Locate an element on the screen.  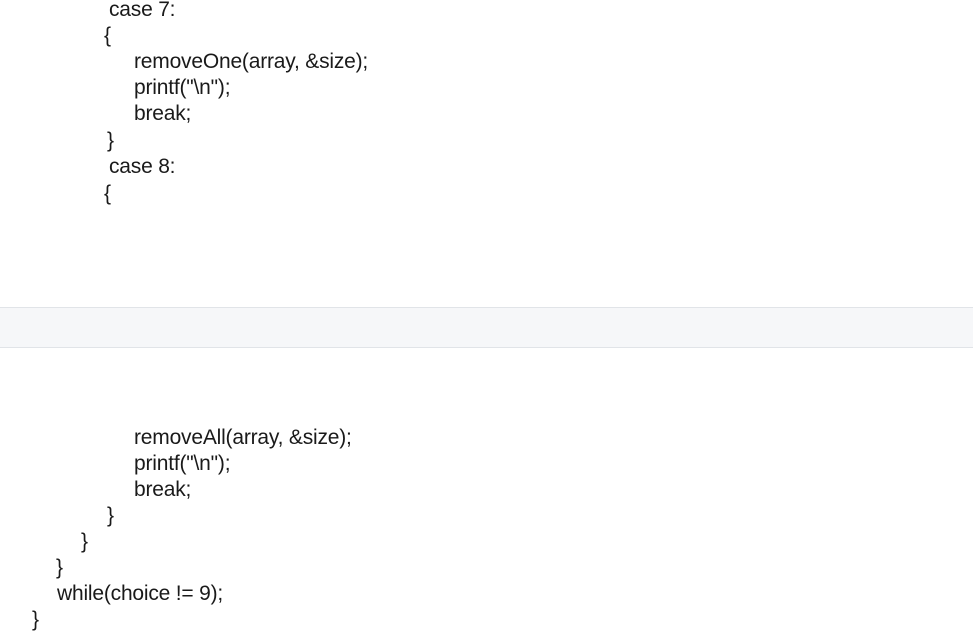
page-break-gap is located at coordinates (486, 327).